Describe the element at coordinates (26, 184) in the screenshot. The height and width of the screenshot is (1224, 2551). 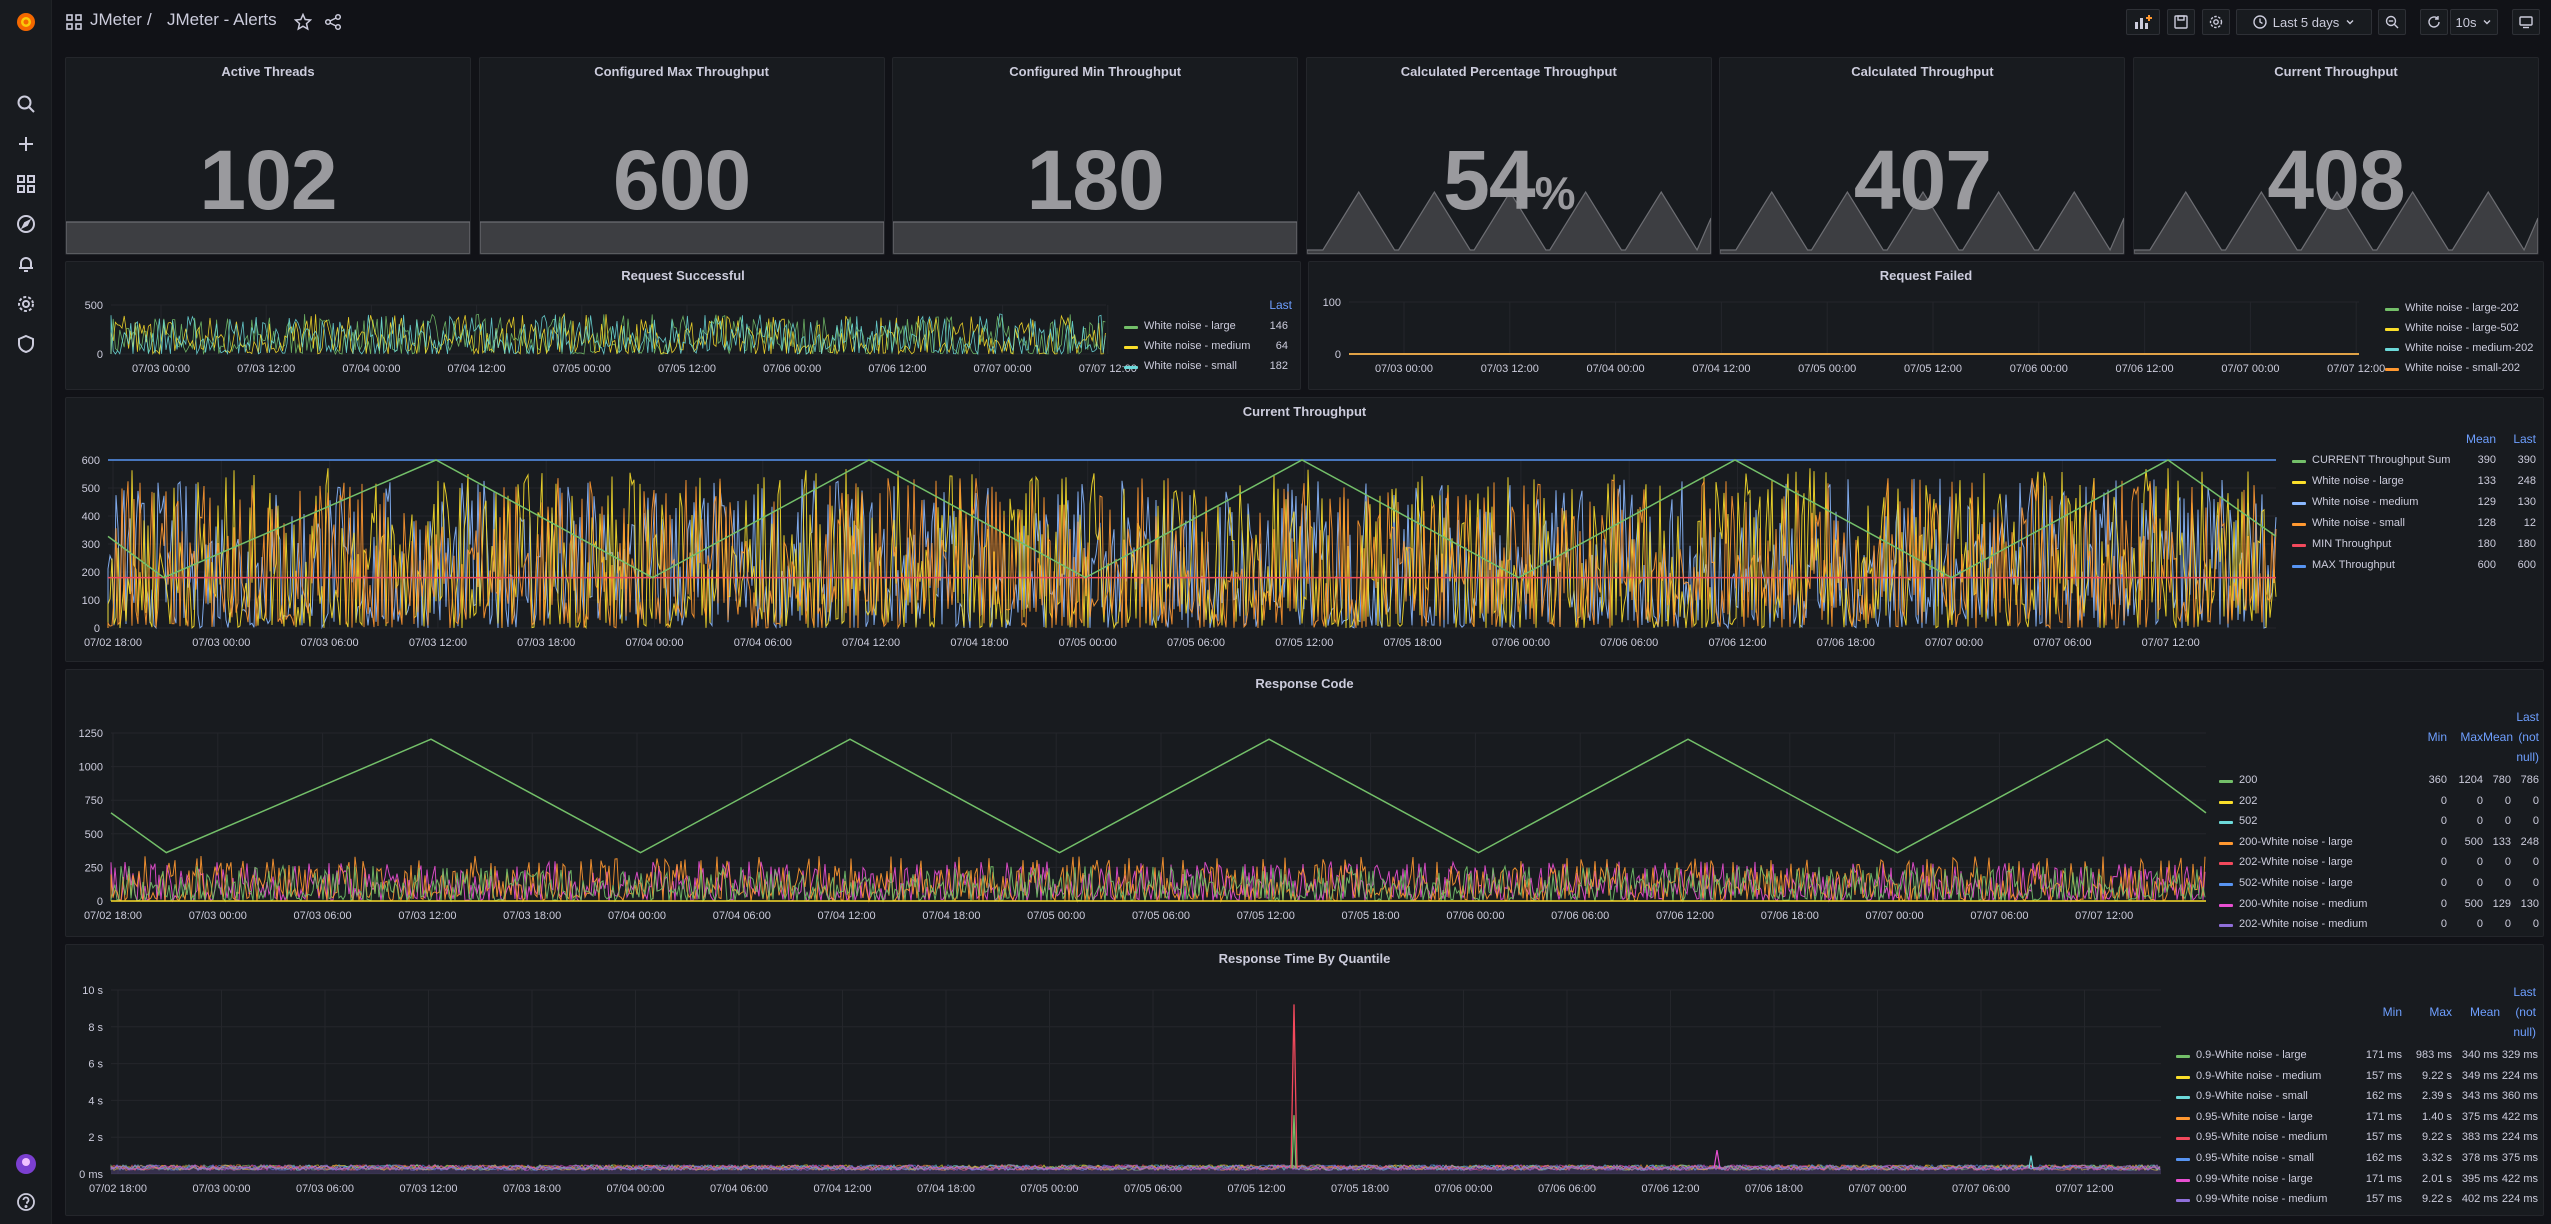
I see `dashboards-icon` at that location.